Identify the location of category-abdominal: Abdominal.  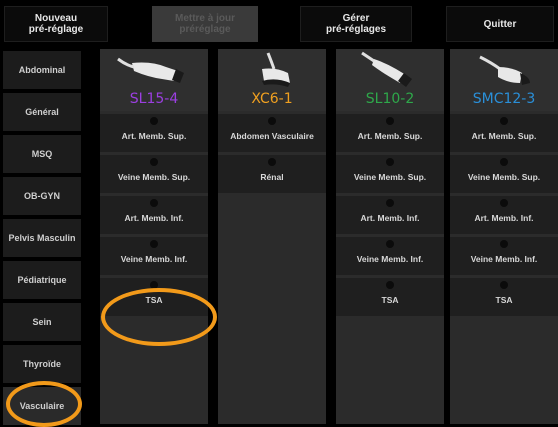
(42, 70).